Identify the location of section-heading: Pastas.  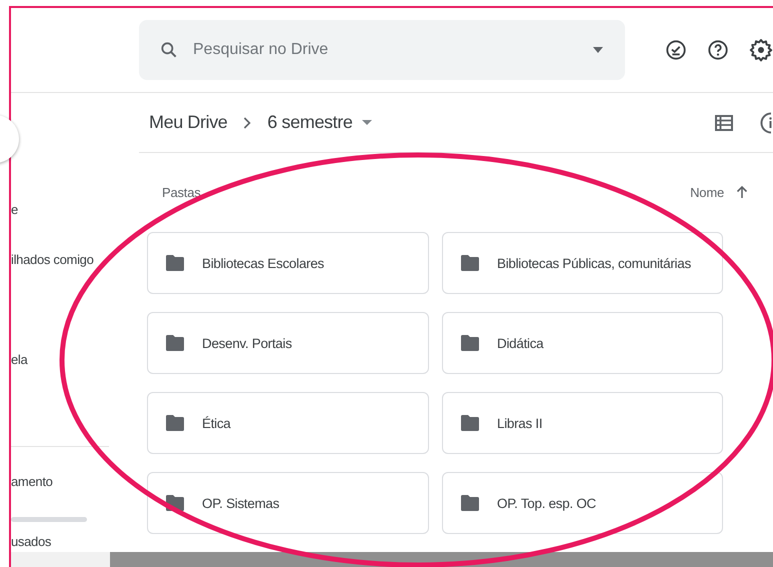
(181, 192).